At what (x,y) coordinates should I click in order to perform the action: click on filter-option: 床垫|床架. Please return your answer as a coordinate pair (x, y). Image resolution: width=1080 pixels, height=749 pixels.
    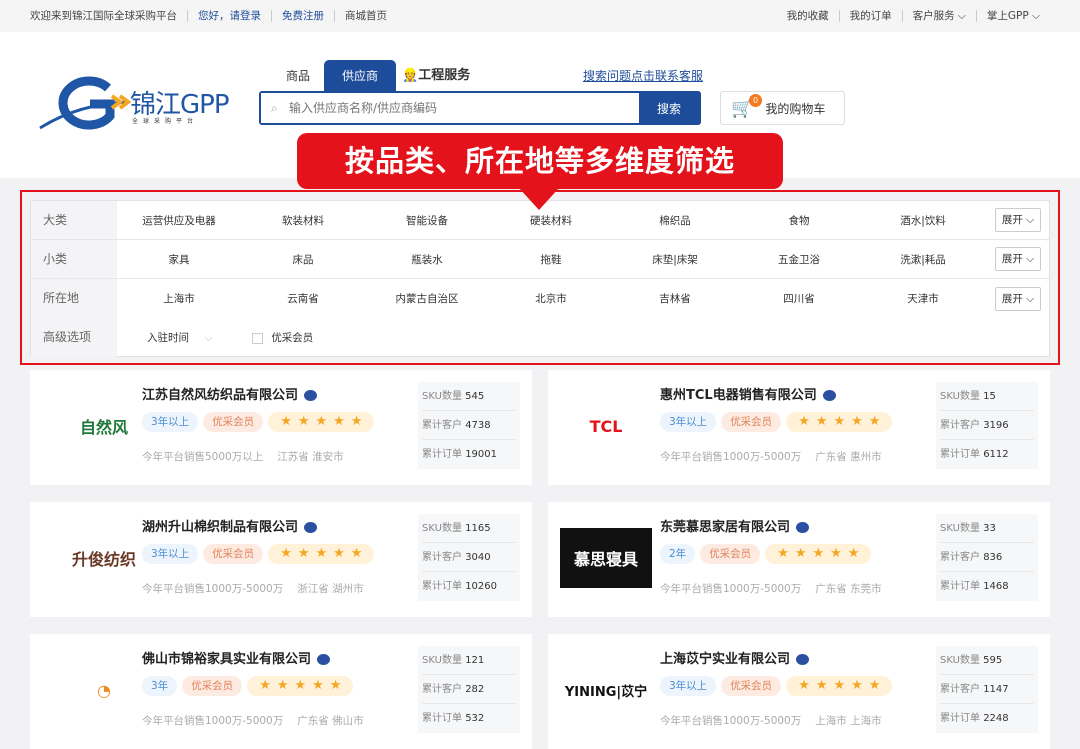
    Looking at the image, I should click on (675, 259).